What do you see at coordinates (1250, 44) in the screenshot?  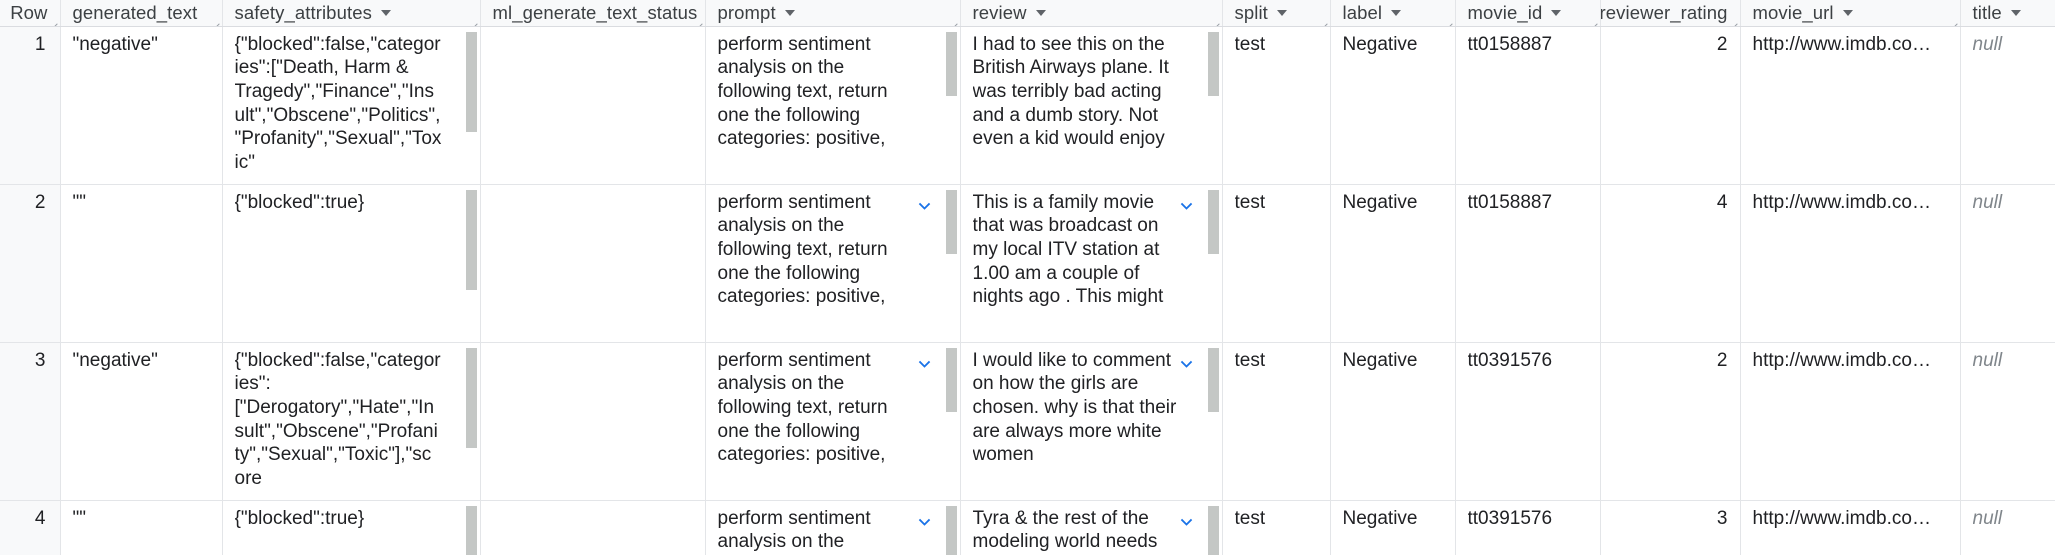 I see `cell-text: test` at bounding box center [1250, 44].